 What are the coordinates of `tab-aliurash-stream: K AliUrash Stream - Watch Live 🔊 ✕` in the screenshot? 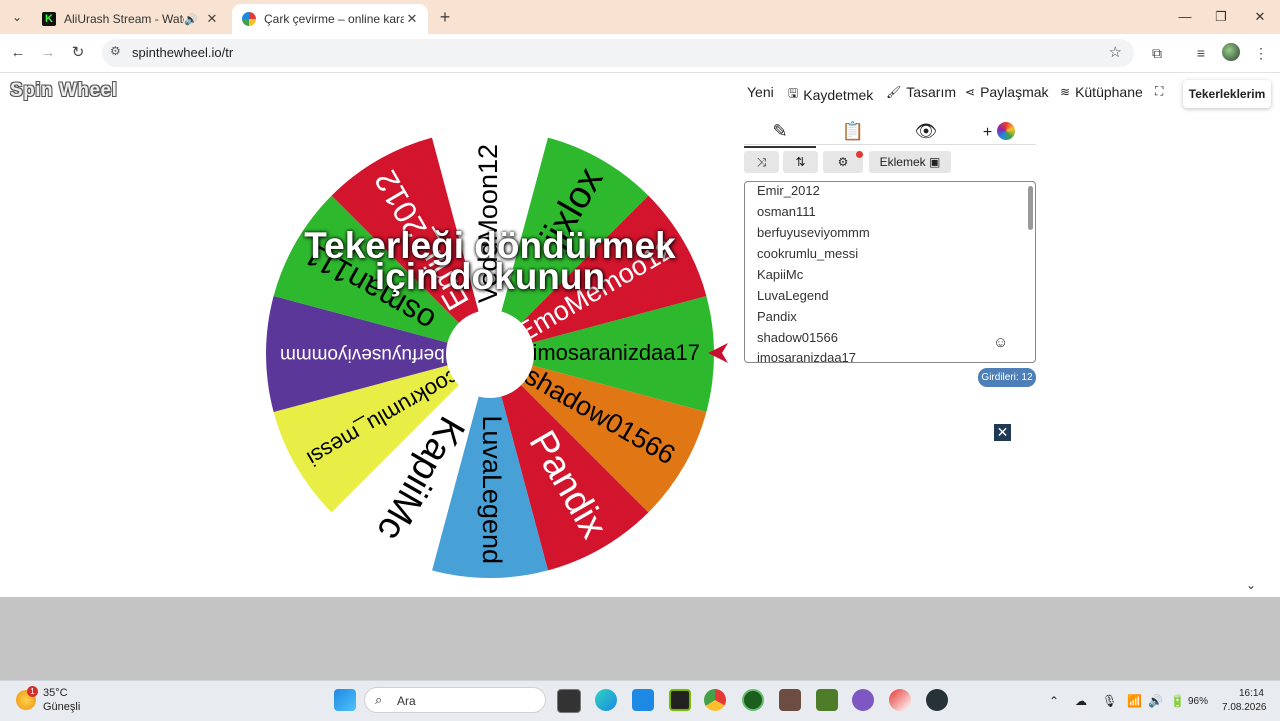 It's located at (130, 19).